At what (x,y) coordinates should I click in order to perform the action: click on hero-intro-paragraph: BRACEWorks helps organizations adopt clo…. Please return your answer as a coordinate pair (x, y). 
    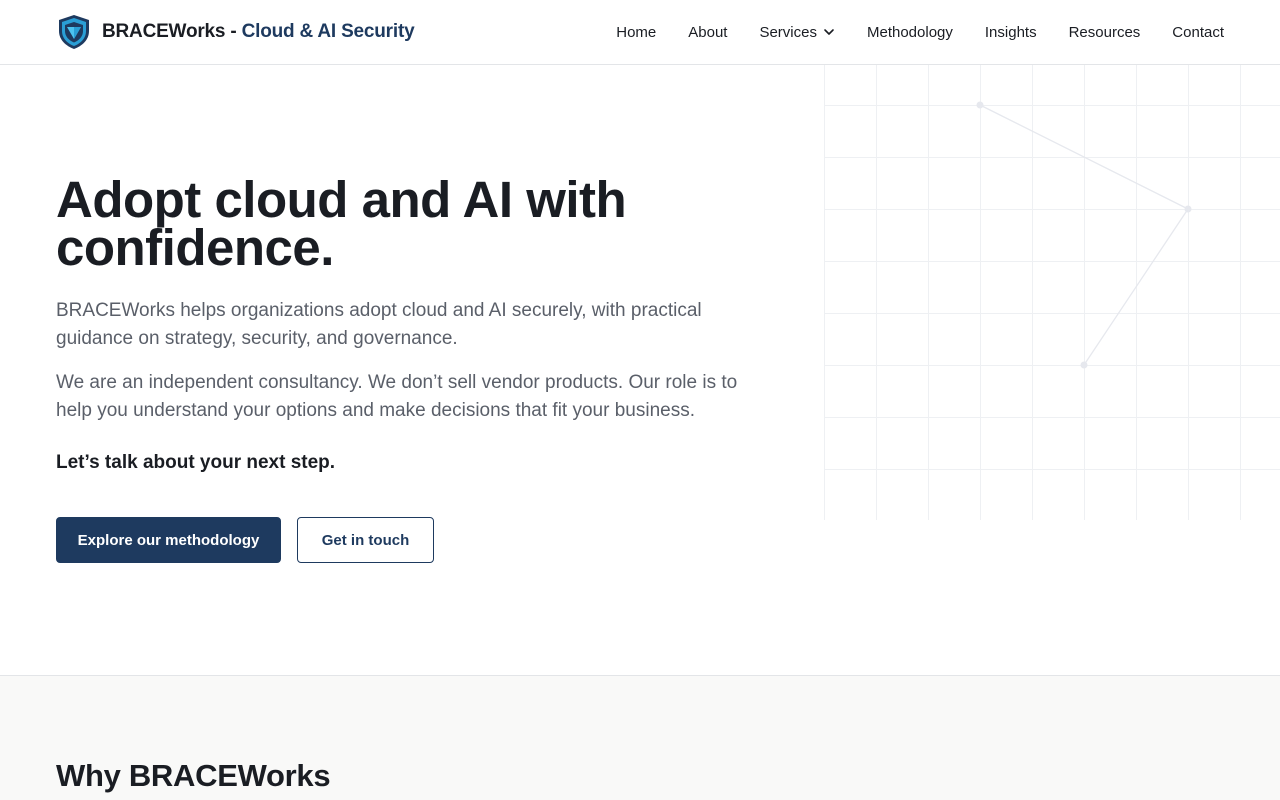
    Looking at the image, I should click on (379, 324).